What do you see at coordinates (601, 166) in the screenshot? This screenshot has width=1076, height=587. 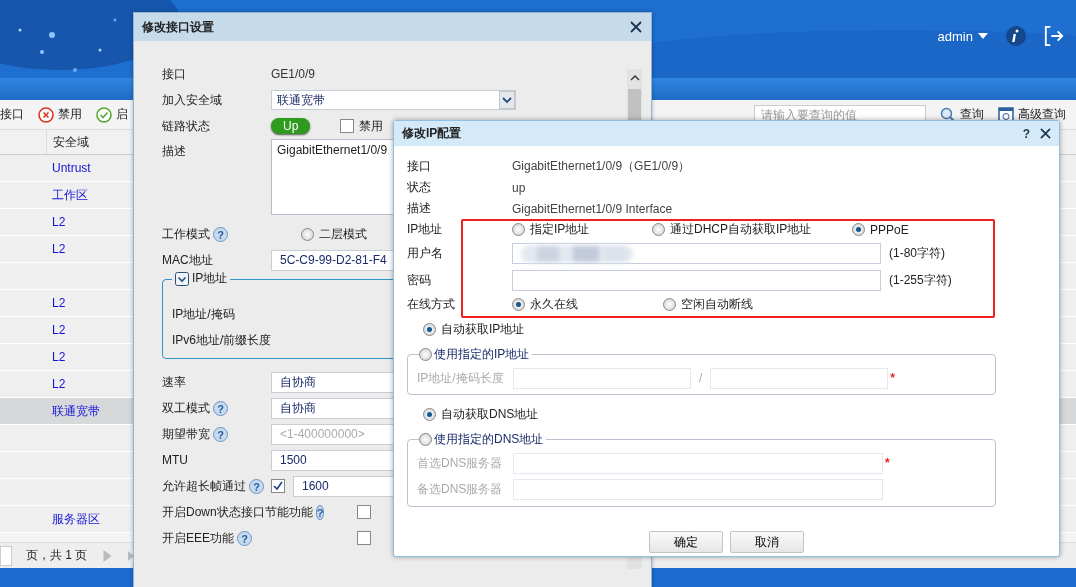 I see `field-value: GigabitEthernet1/0/9（GE1/0/9）` at bounding box center [601, 166].